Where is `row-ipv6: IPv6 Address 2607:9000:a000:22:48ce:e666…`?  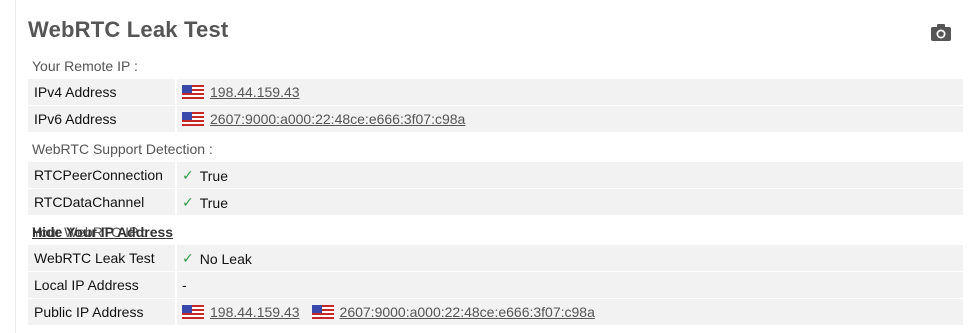 row-ipv6: IPv6 Address 2607:9000:a000:22:48ce:e666… is located at coordinates (495, 119).